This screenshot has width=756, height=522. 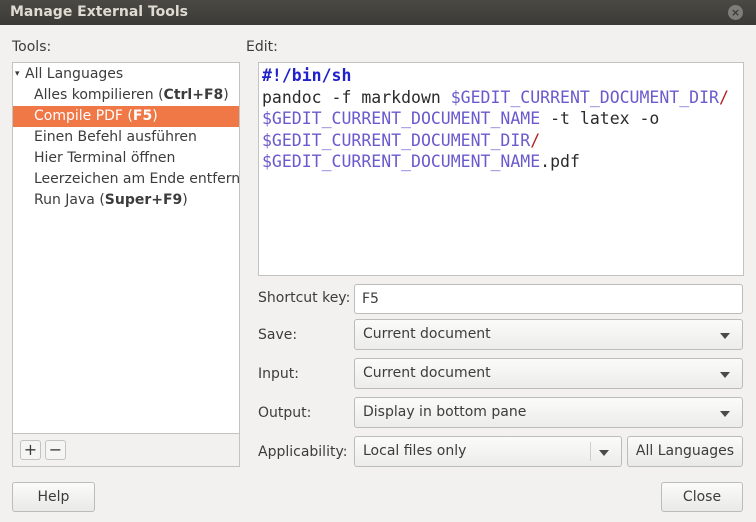 I want to click on expander-arrow-icon: ▾, so click(x=17, y=74).